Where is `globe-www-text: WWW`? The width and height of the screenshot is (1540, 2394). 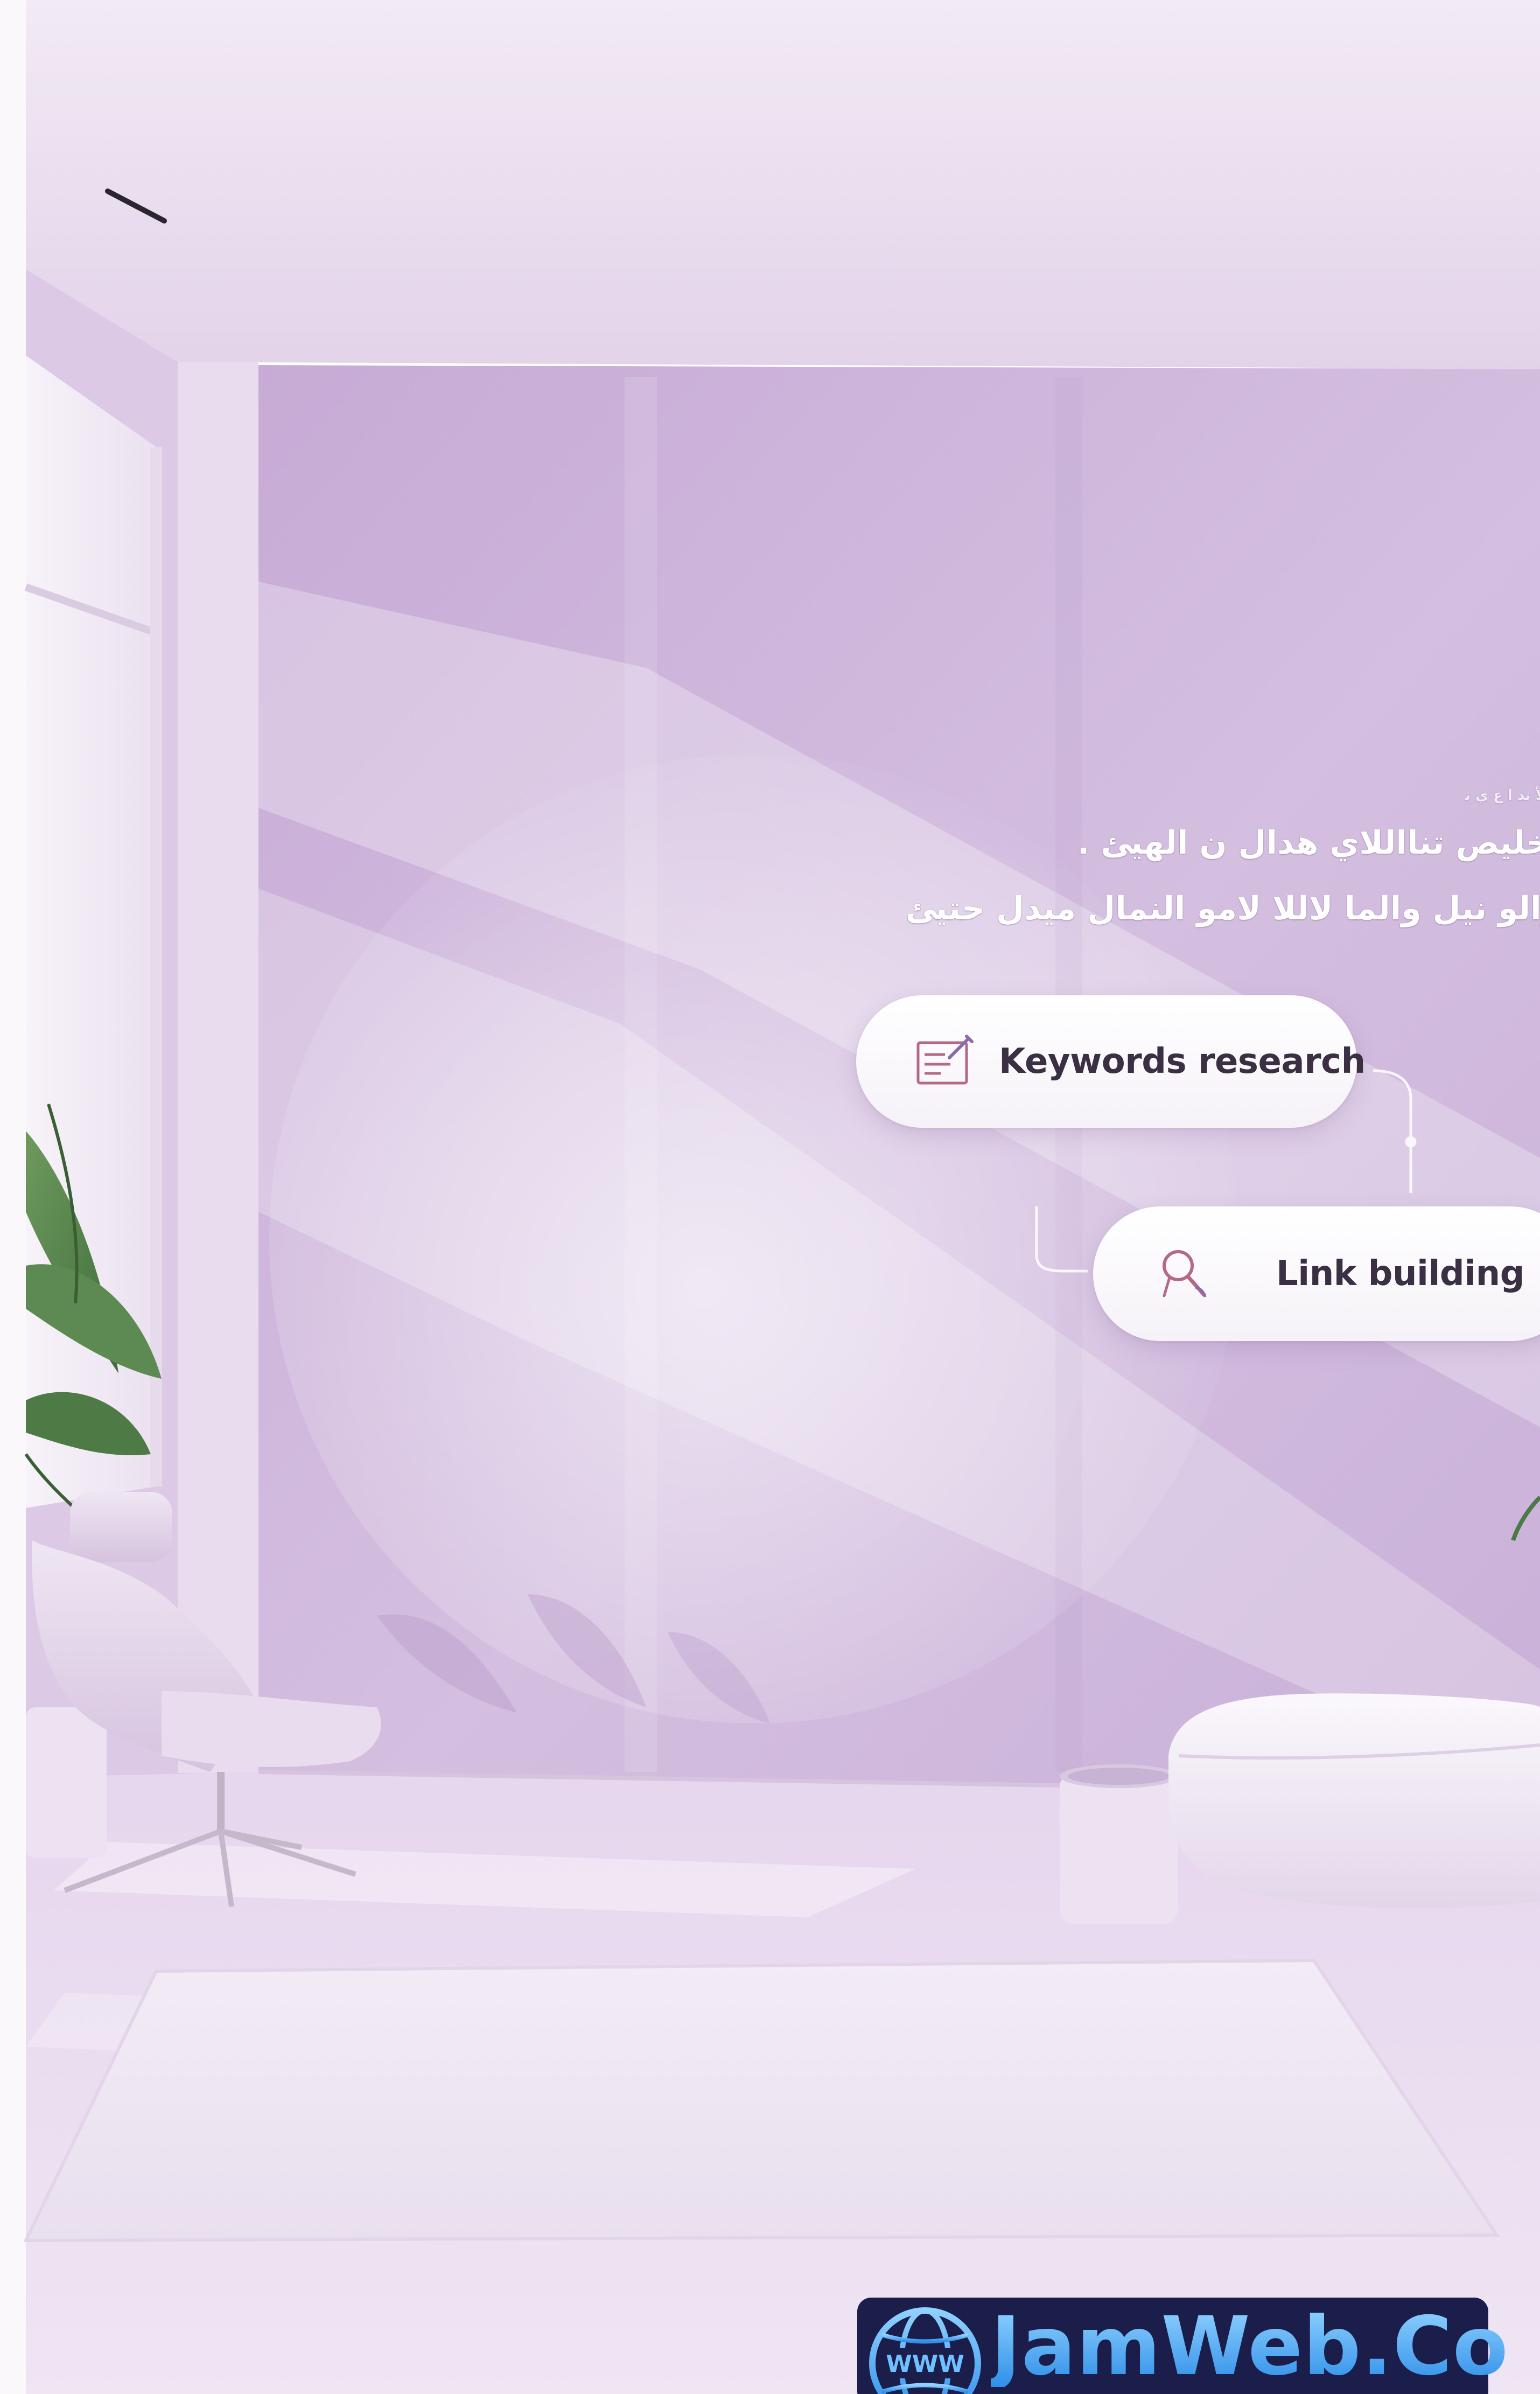
globe-www-text: WWW is located at coordinates (925, 2364).